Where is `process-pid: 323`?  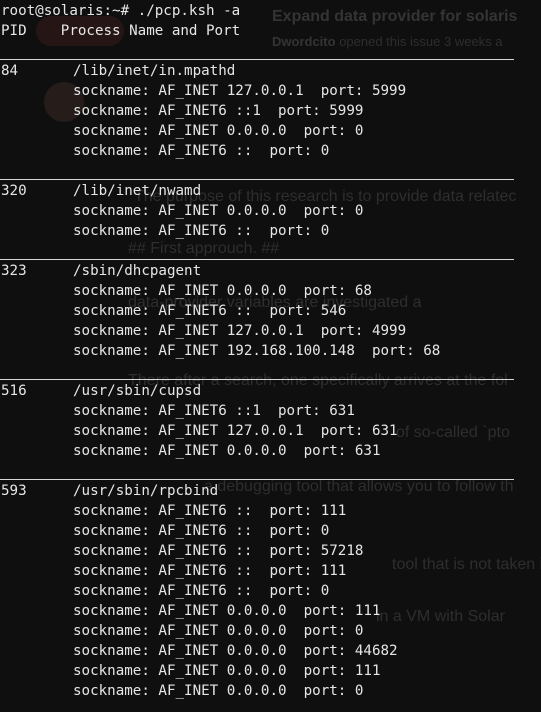
process-pid: 323 is located at coordinates (14, 271).